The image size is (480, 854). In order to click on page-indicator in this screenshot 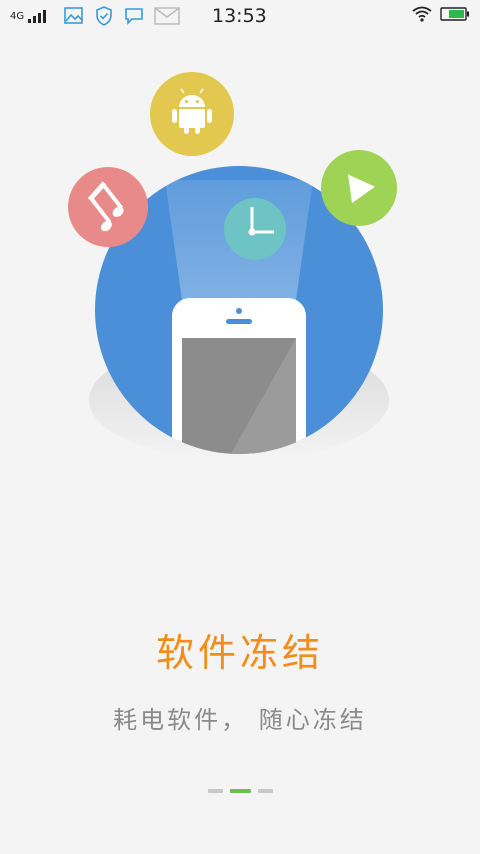, I will do `click(240, 792)`.